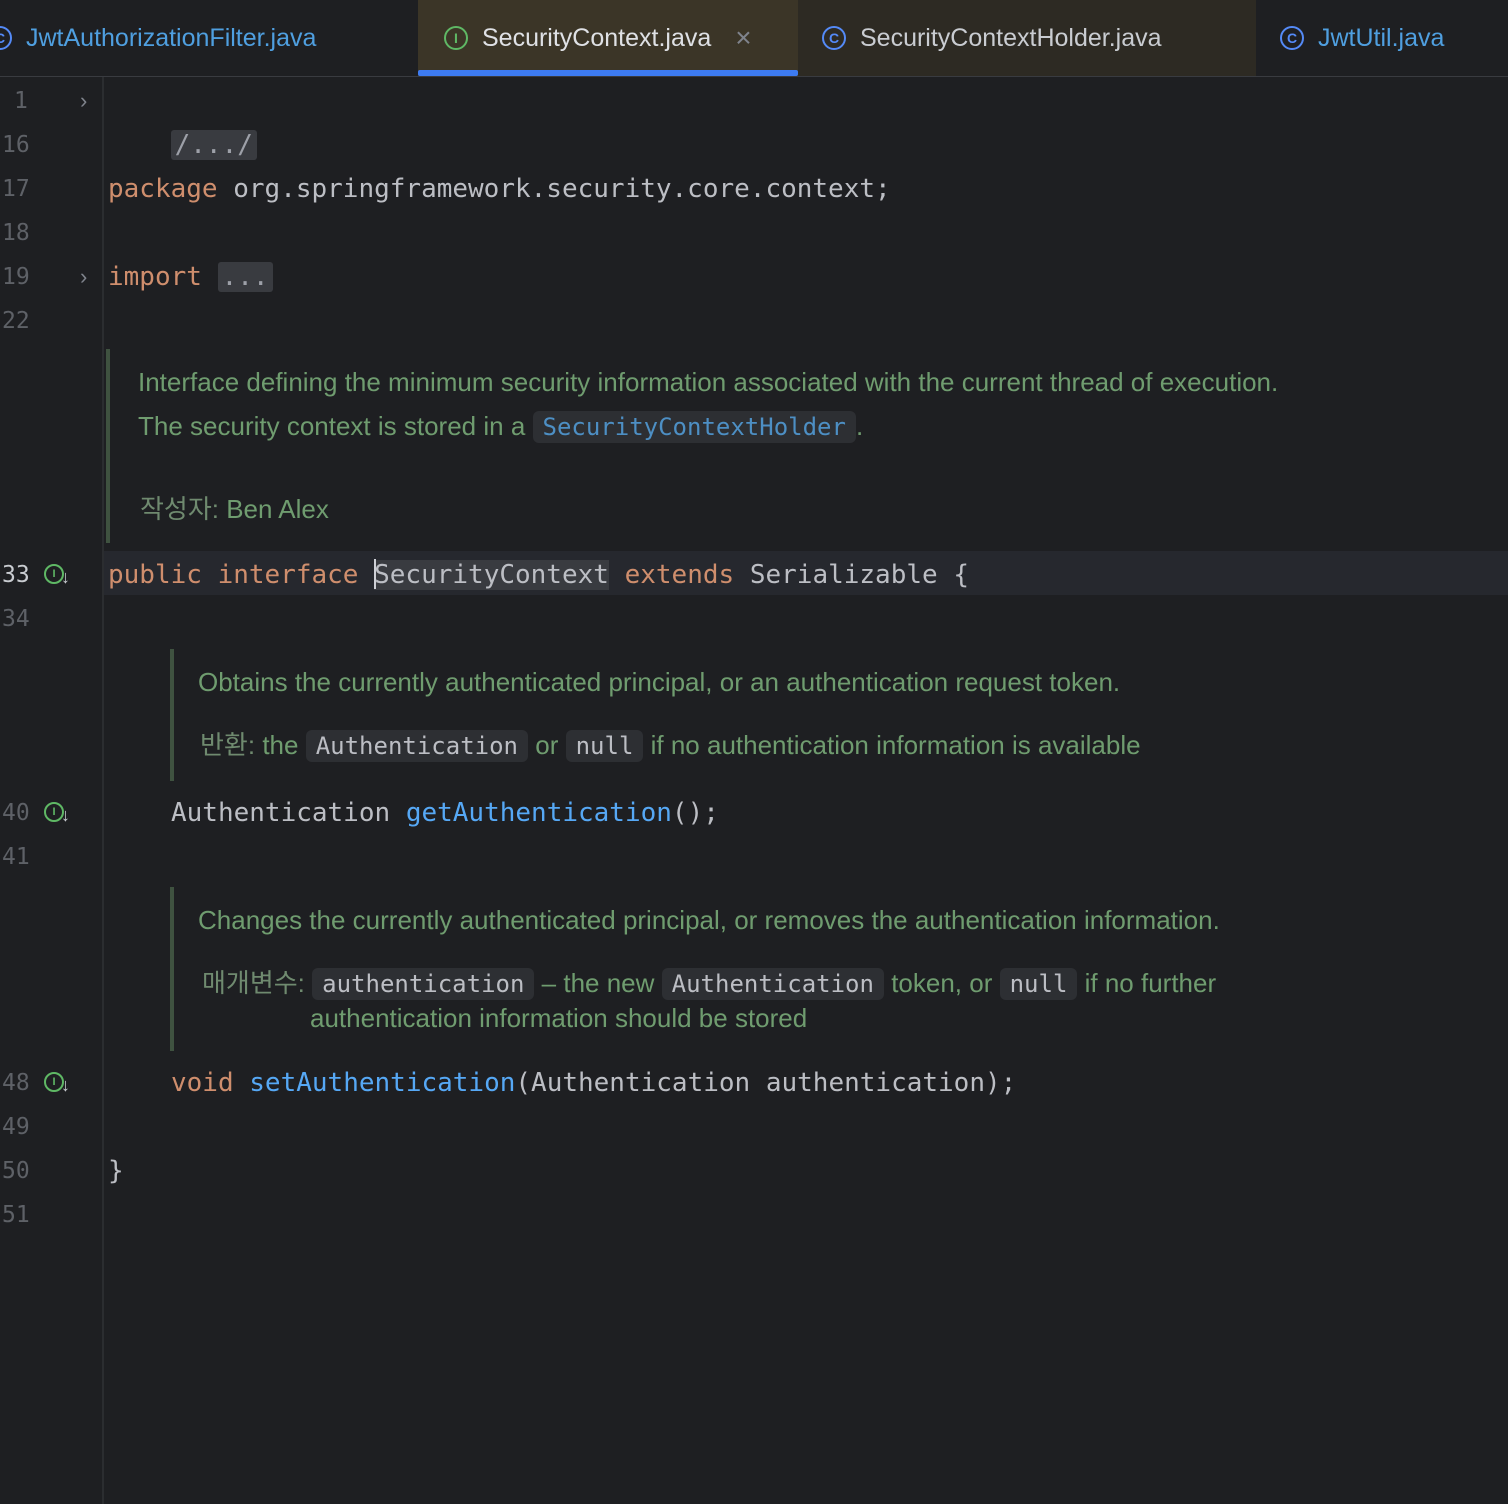  I want to click on code-line-closing-brace: }, so click(116, 1171).